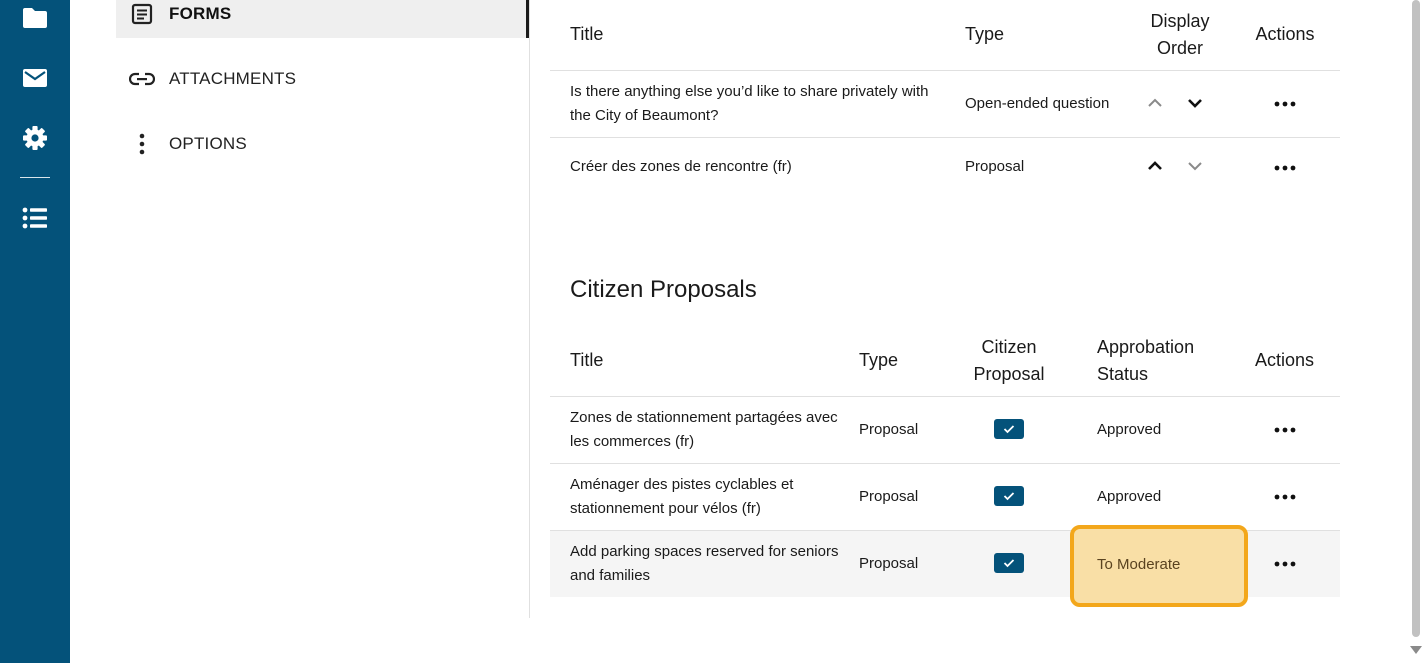 This screenshot has width=1424, height=663. Describe the element at coordinates (663, 289) in the screenshot. I see `section-title: Citizen Proposals` at that location.